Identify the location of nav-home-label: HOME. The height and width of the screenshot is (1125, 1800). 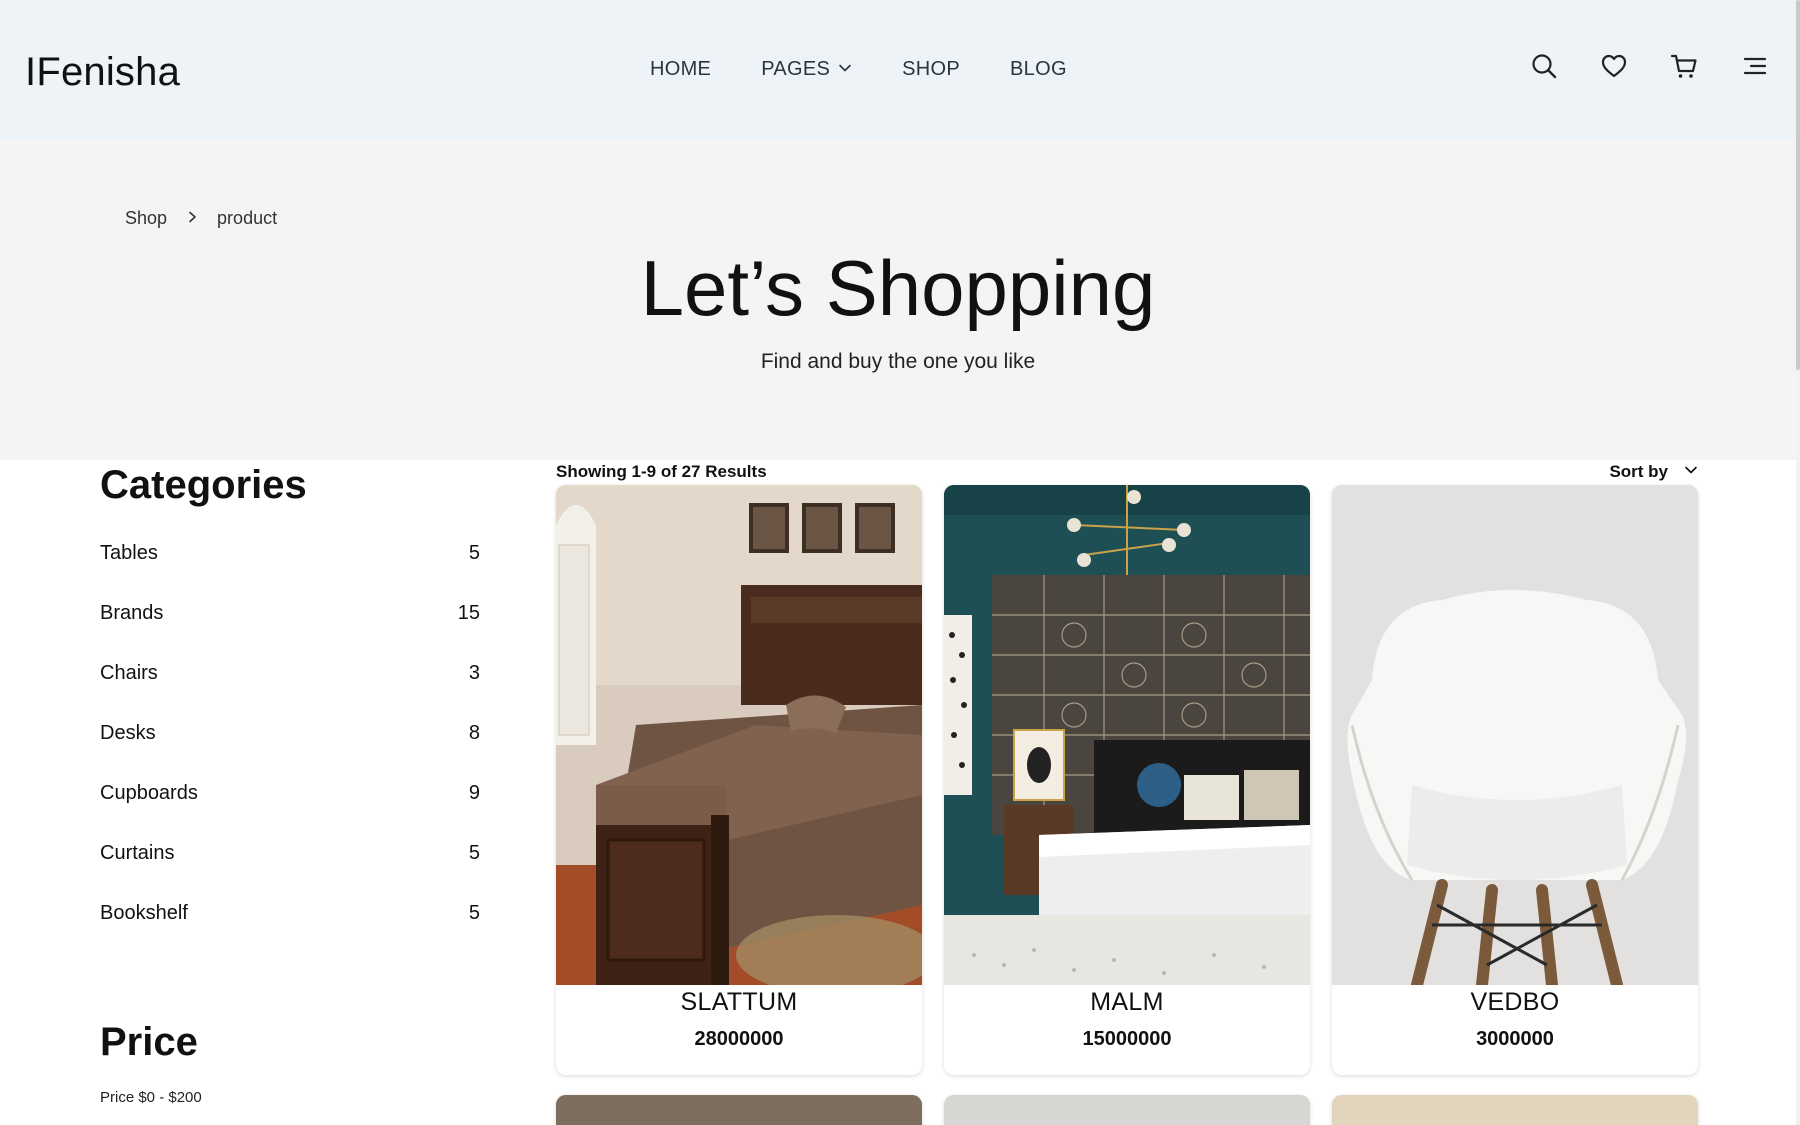
(681, 69).